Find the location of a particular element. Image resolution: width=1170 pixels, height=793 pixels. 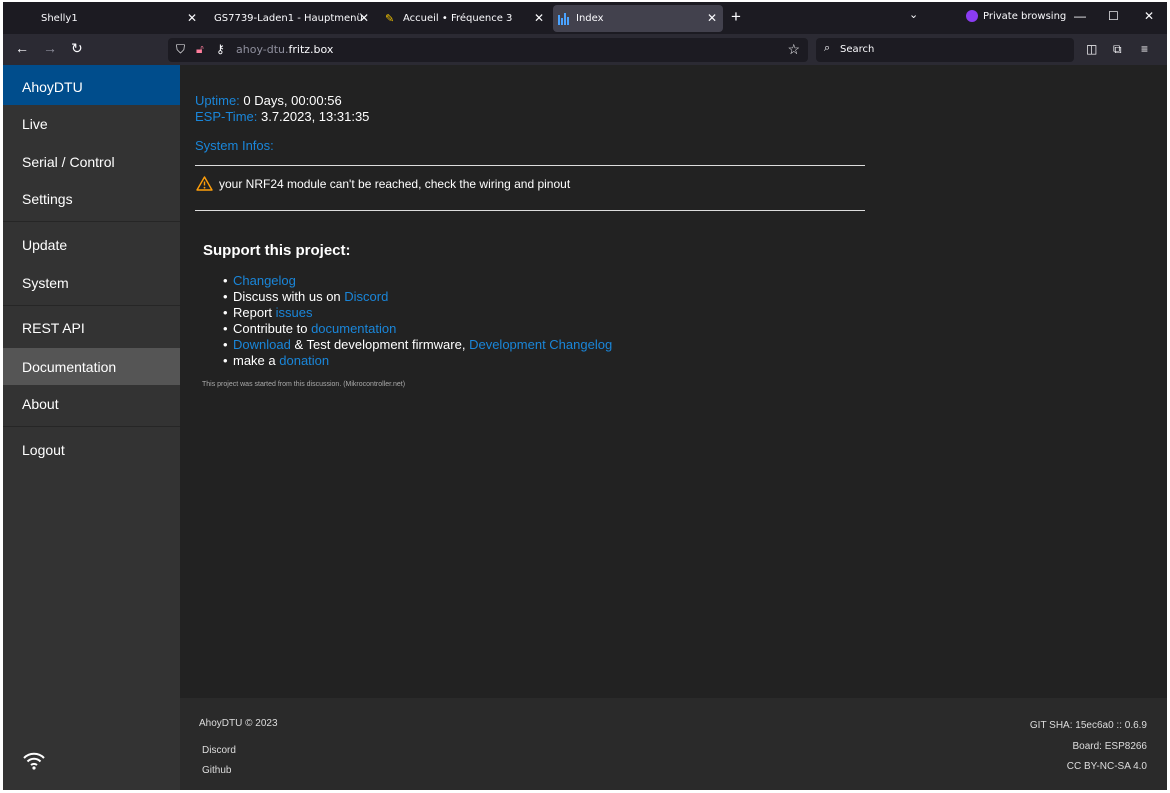

sidebar-item-rest-api: REST API is located at coordinates (91, 327).